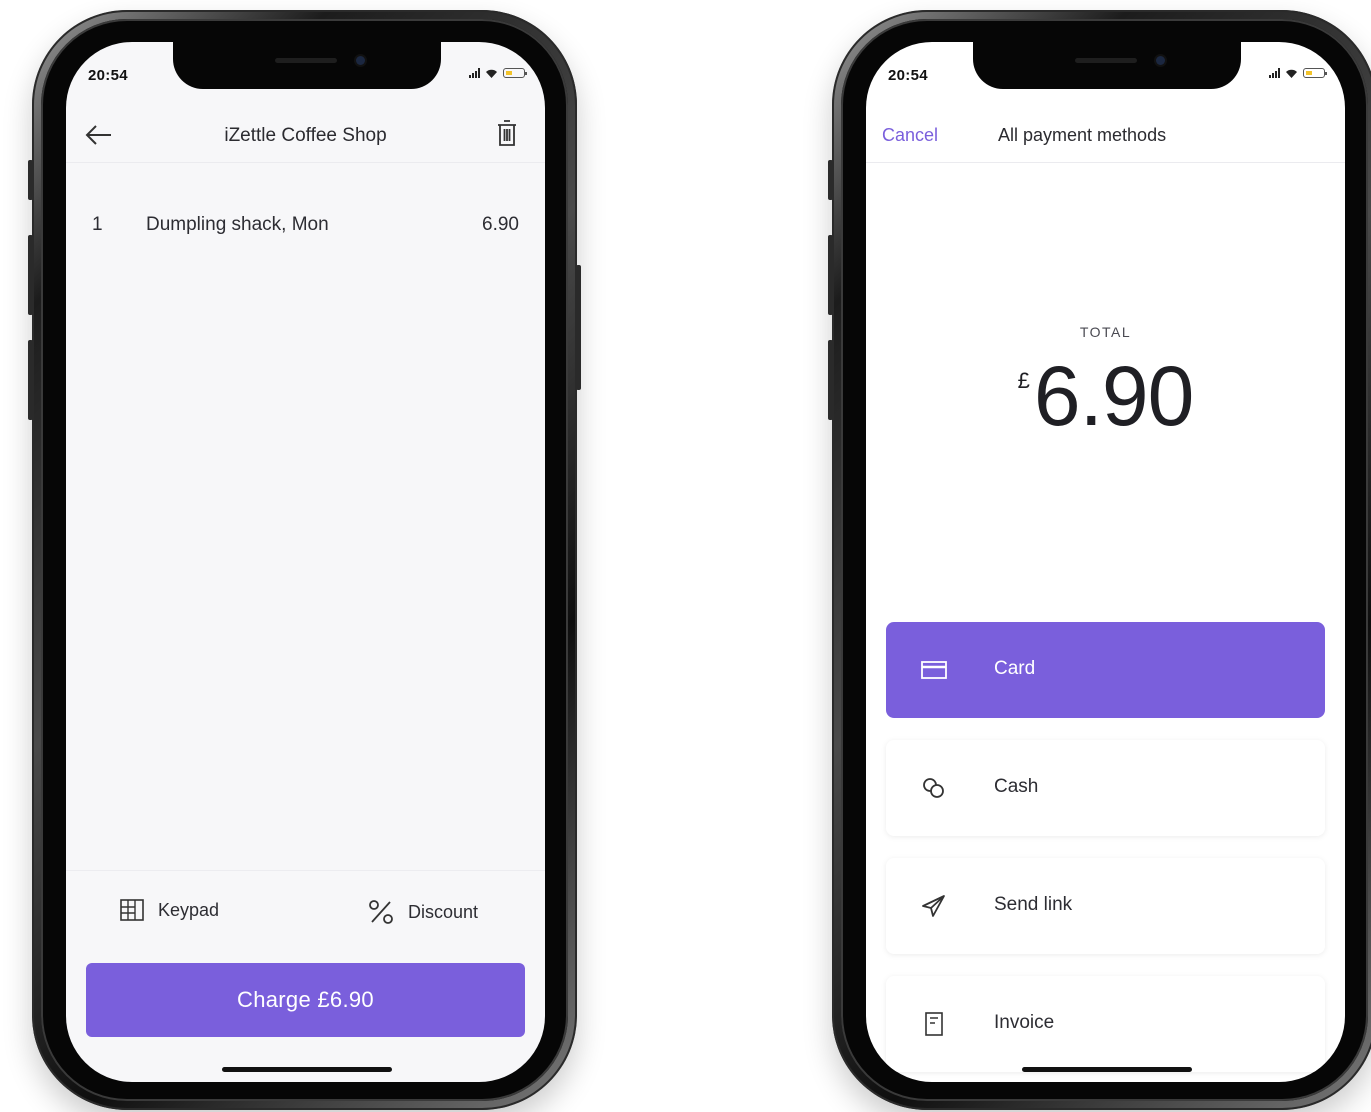 The height and width of the screenshot is (1112, 1371). I want to click on paper-plane-icon, so click(933, 906).